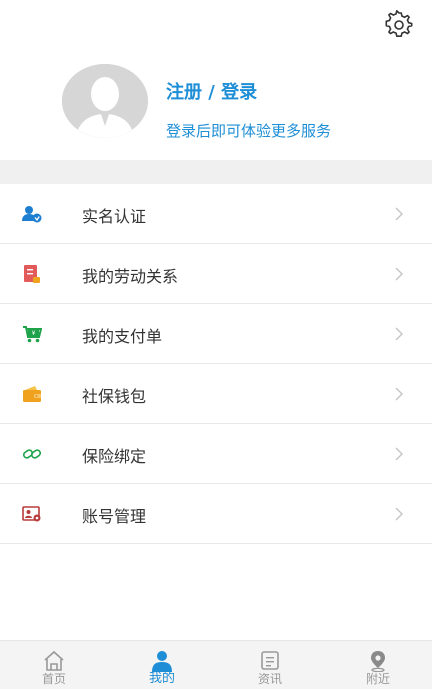 This screenshot has height=689, width=432. What do you see at coordinates (114, 216) in the screenshot?
I see `menu-item-label: 实名认证` at bounding box center [114, 216].